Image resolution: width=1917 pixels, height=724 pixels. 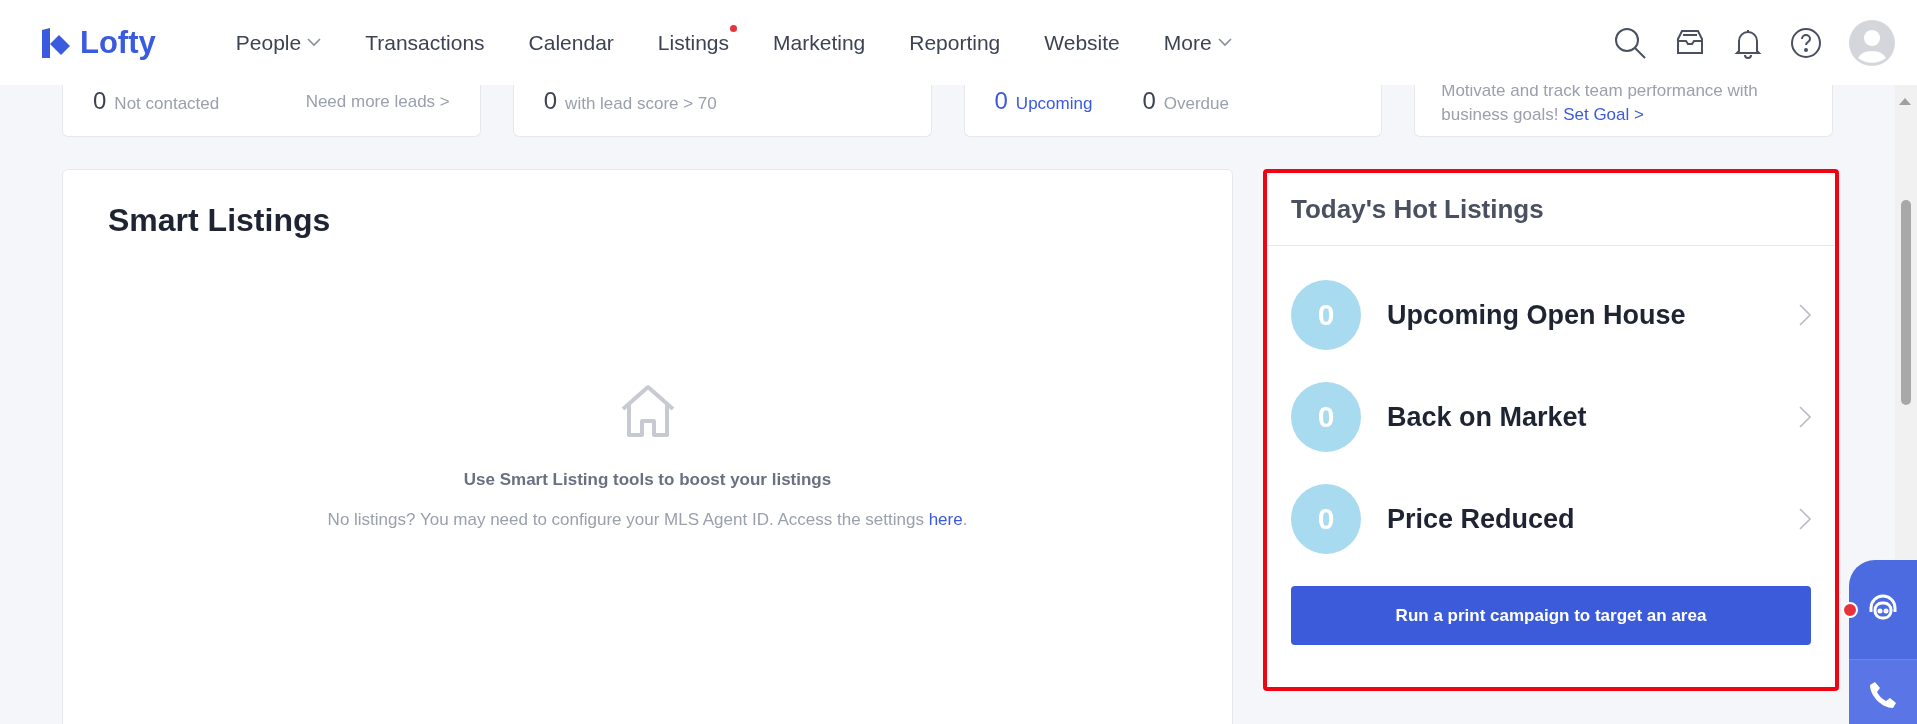 What do you see at coordinates (945, 519) in the screenshot?
I see `settings-link: here` at bounding box center [945, 519].